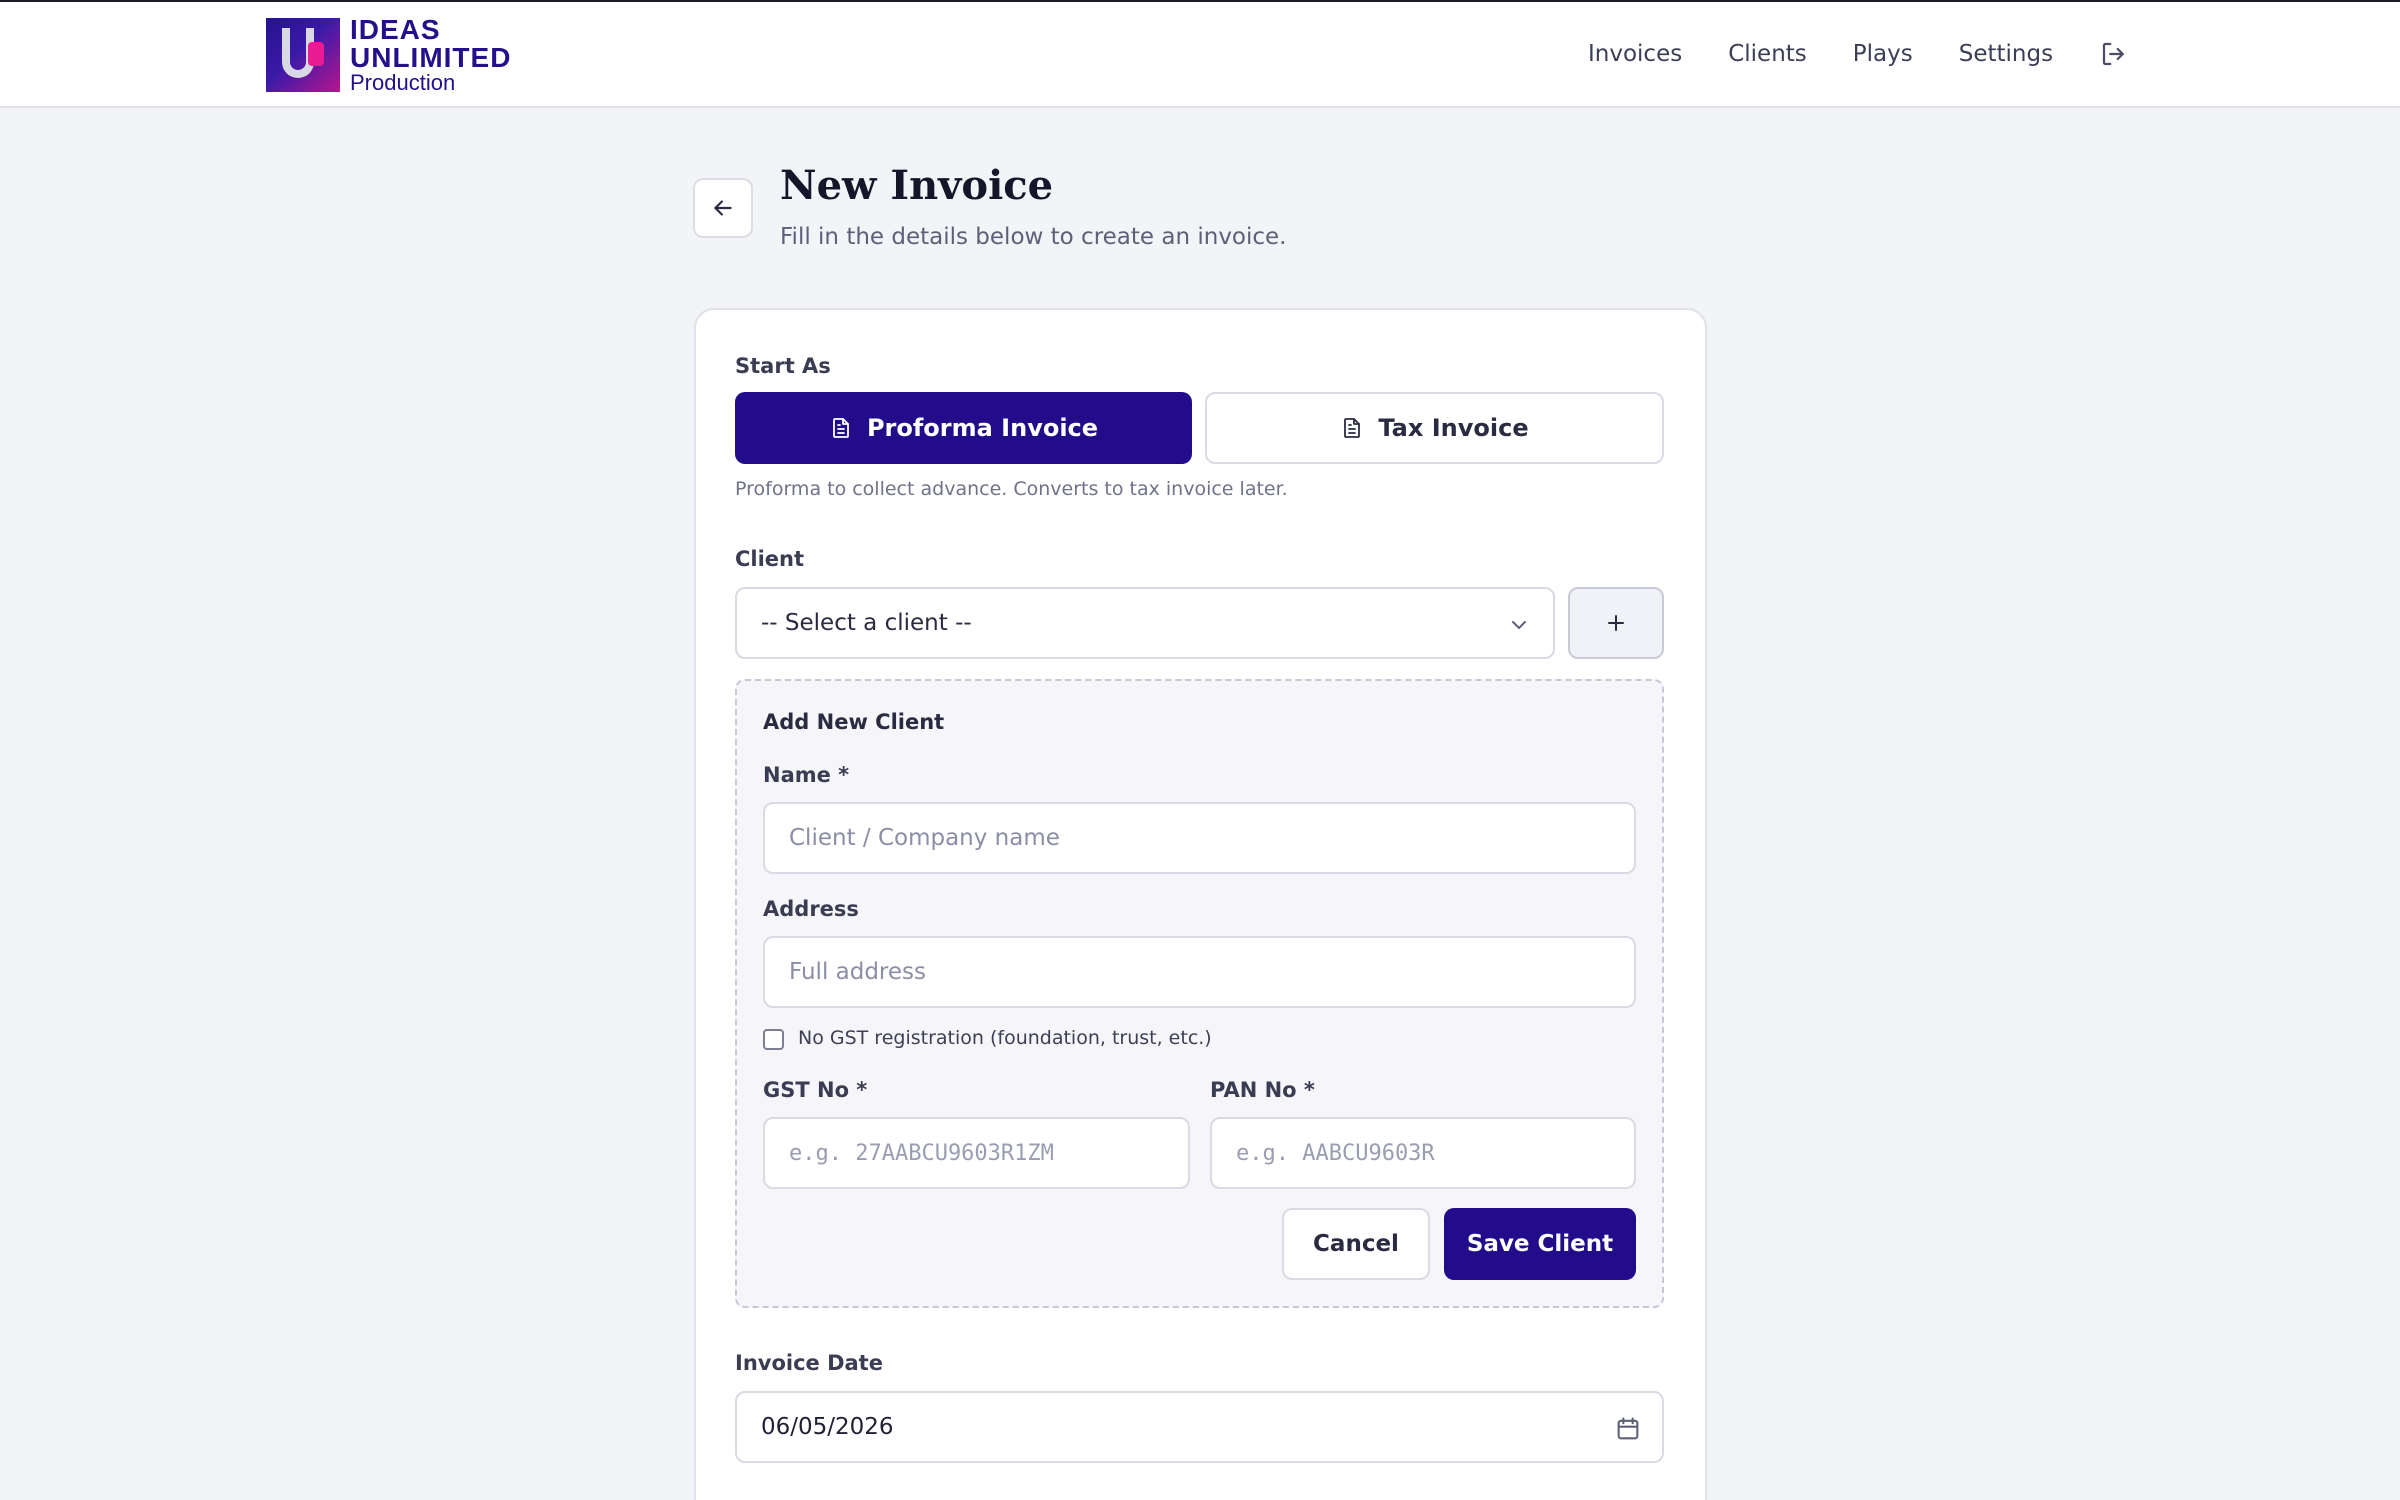 This screenshot has height=1500, width=2400. I want to click on brand-logo: IDEAS UNLIMITED Production, so click(388, 55).